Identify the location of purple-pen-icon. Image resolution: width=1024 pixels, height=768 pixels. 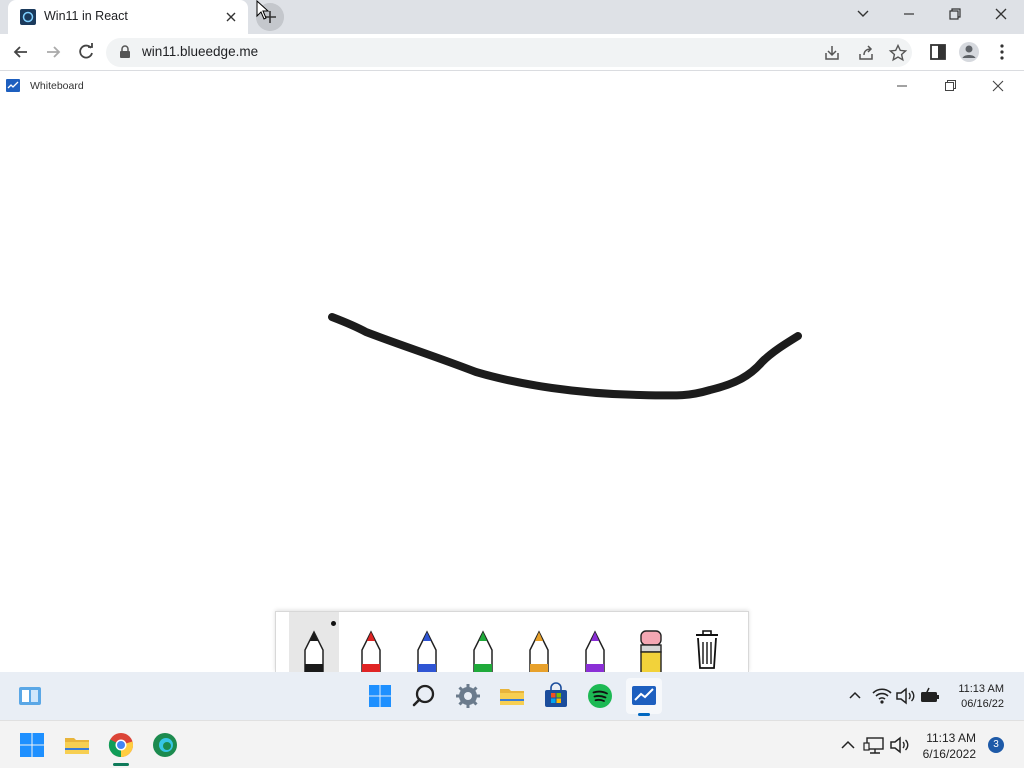
(595, 651).